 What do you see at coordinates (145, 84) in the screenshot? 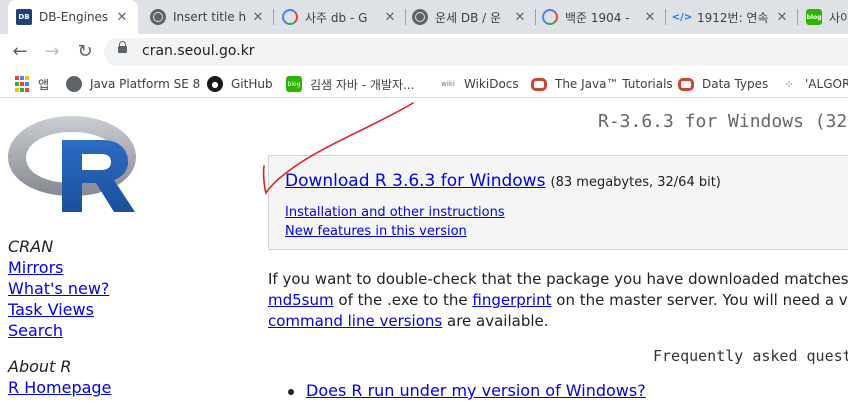
I see `bookmark-label: Java Platform SE 8` at bounding box center [145, 84].